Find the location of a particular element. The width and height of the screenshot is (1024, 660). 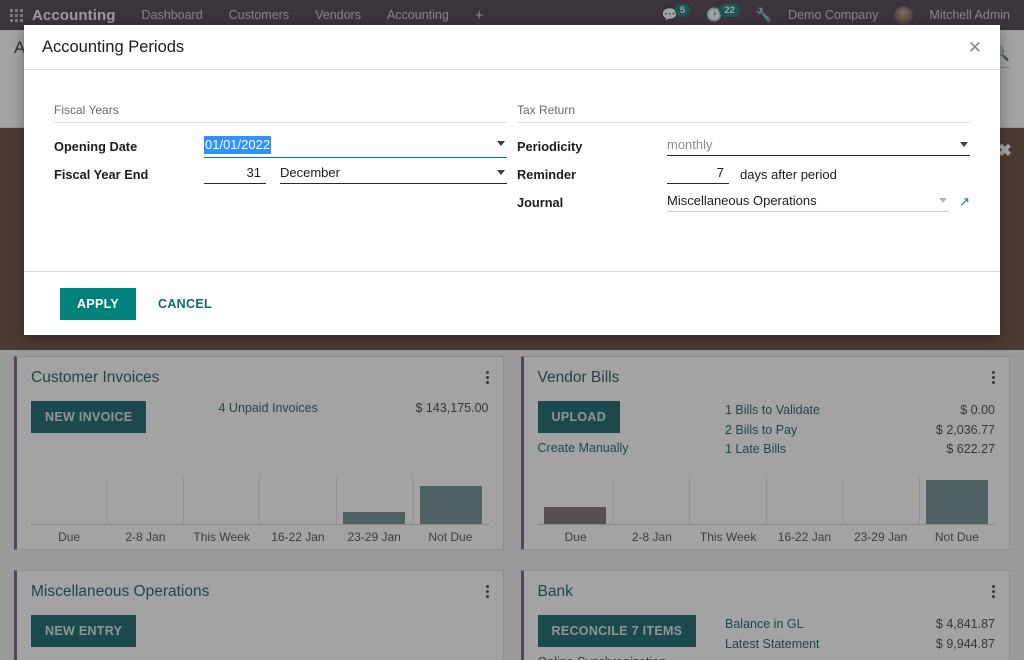

dialog-title: Accounting Periods is located at coordinates (113, 46).